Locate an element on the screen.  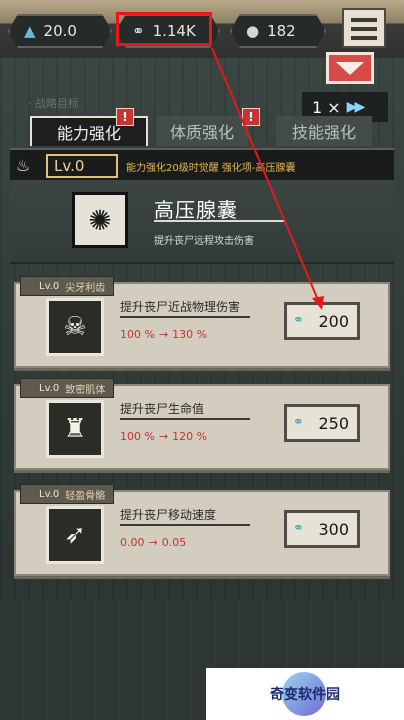
card-values: 100 % → 120 % is located at coordinates (163, 436).